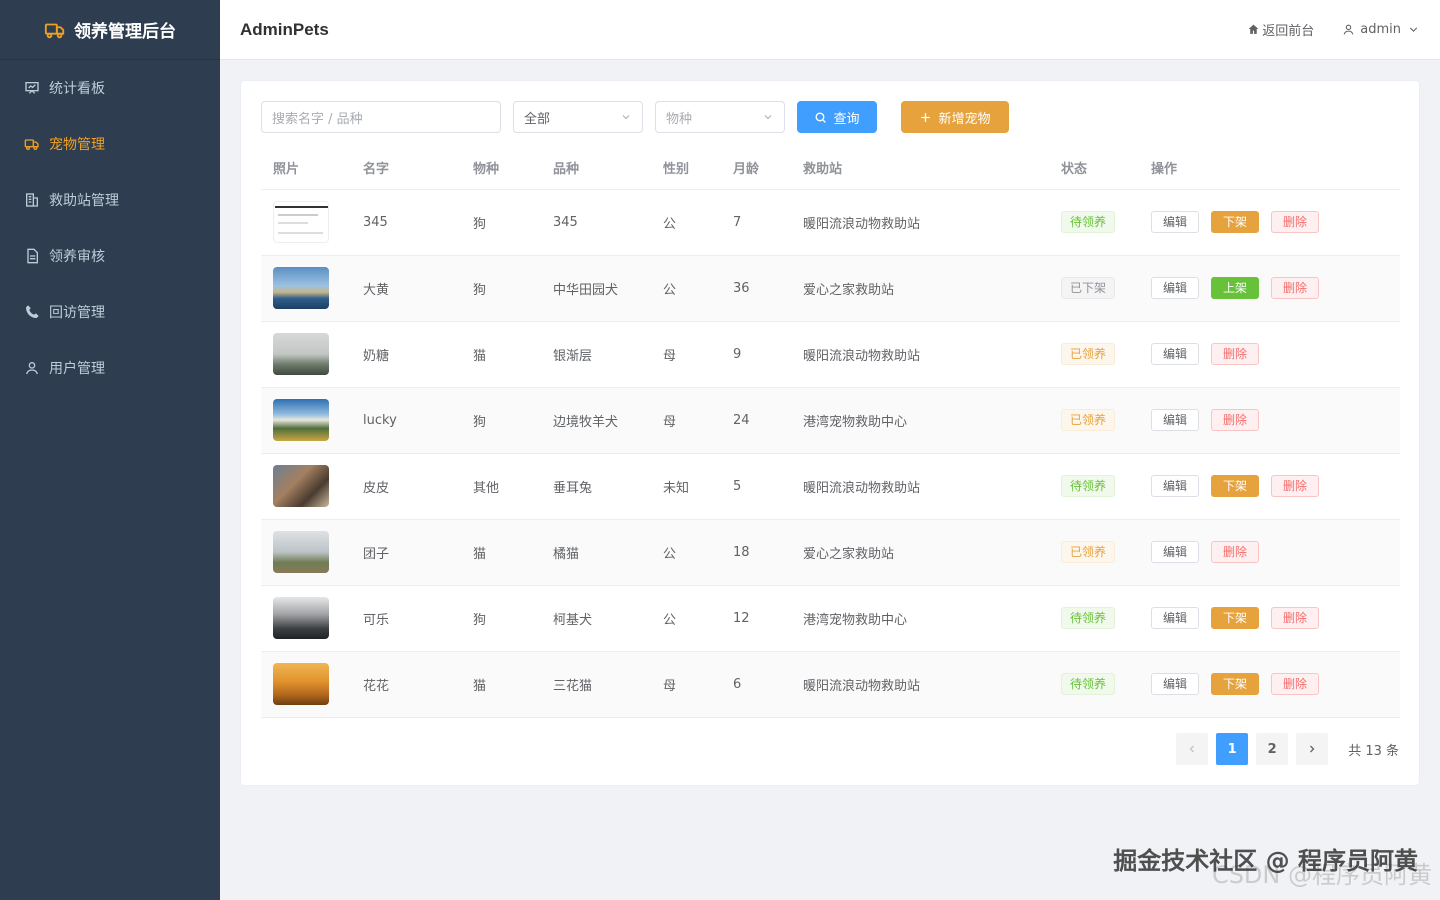 The height and width of the screenshot is (900, 1440). I want to click on cell-station: 港湾宠物救助中心, so click(920, 618).